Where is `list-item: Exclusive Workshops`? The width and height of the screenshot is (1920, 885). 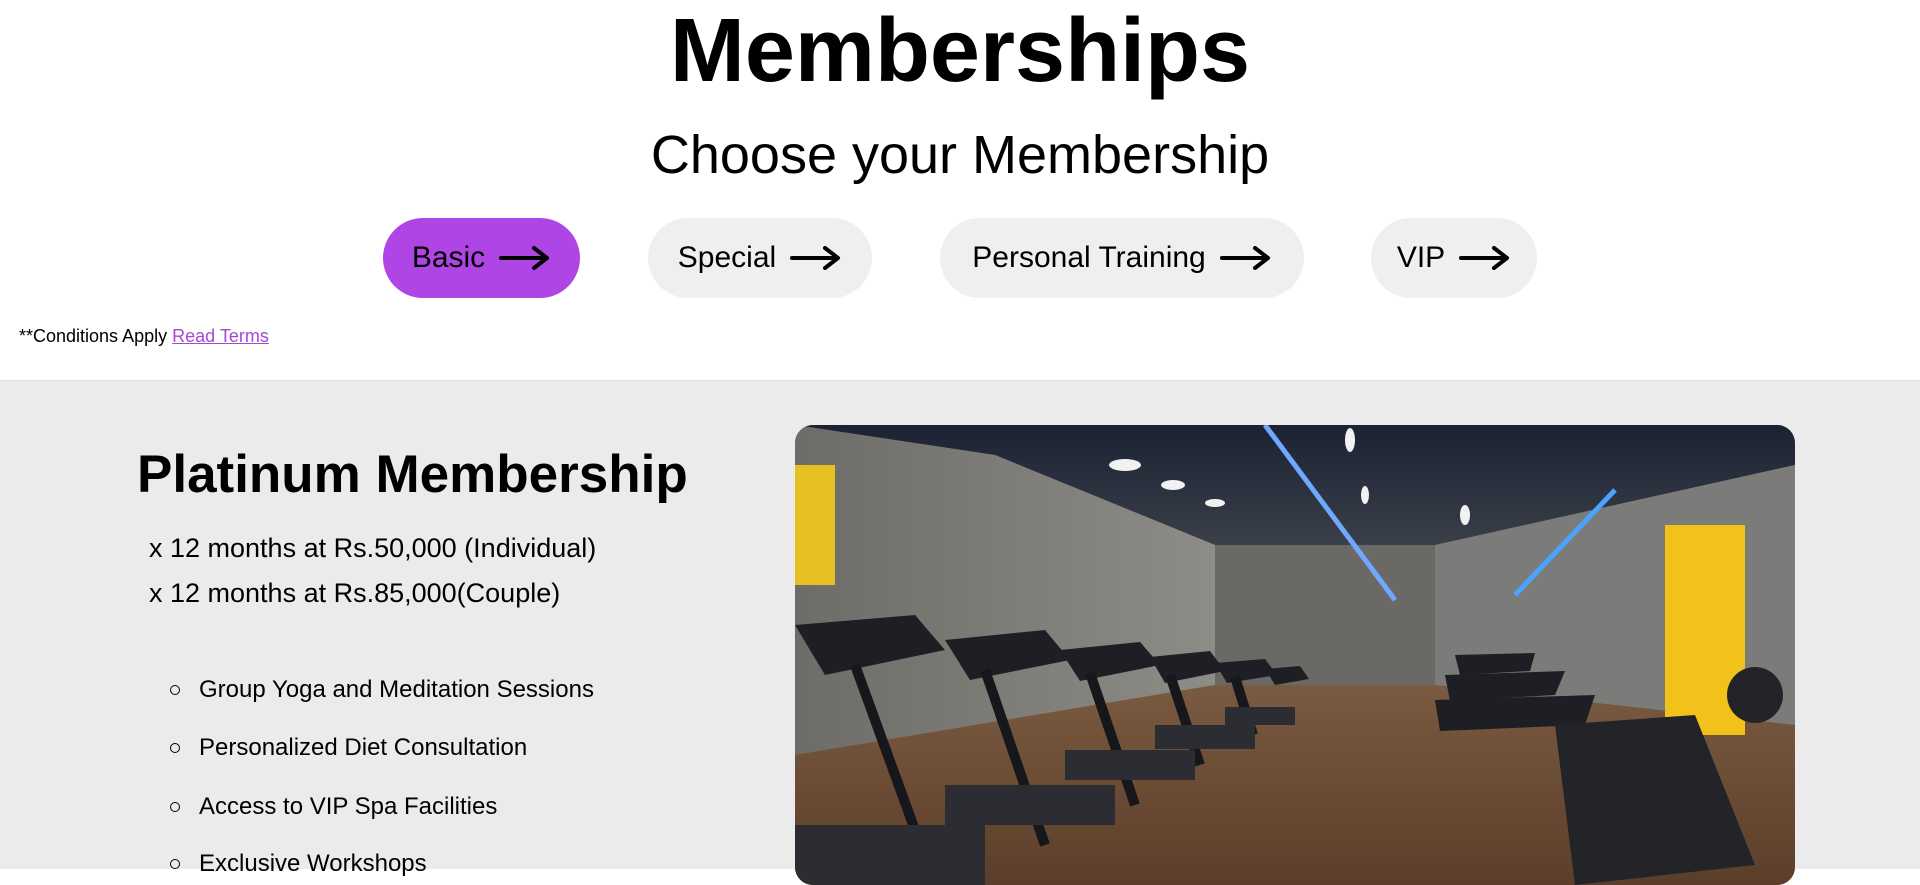
list-item: Exclusive Workshops is located at coordinates (298, 864).